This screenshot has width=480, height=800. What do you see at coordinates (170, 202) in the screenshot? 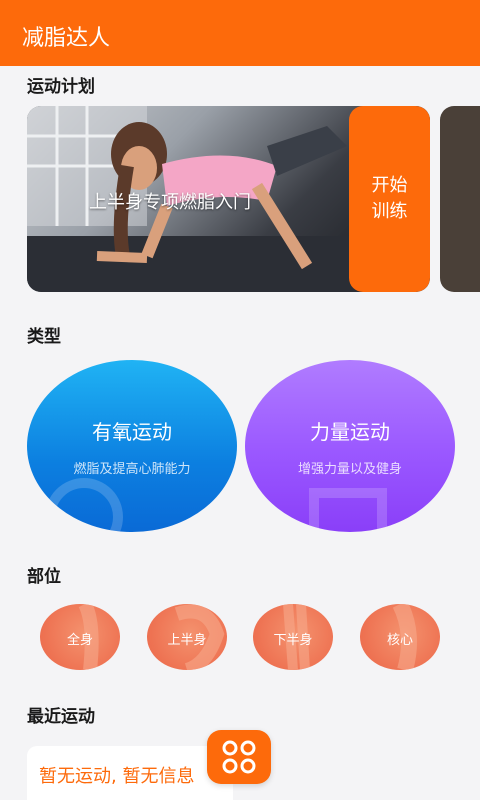
I see `plan-name: 上半身专项燃脂入门` at bounding box center [170, 202].